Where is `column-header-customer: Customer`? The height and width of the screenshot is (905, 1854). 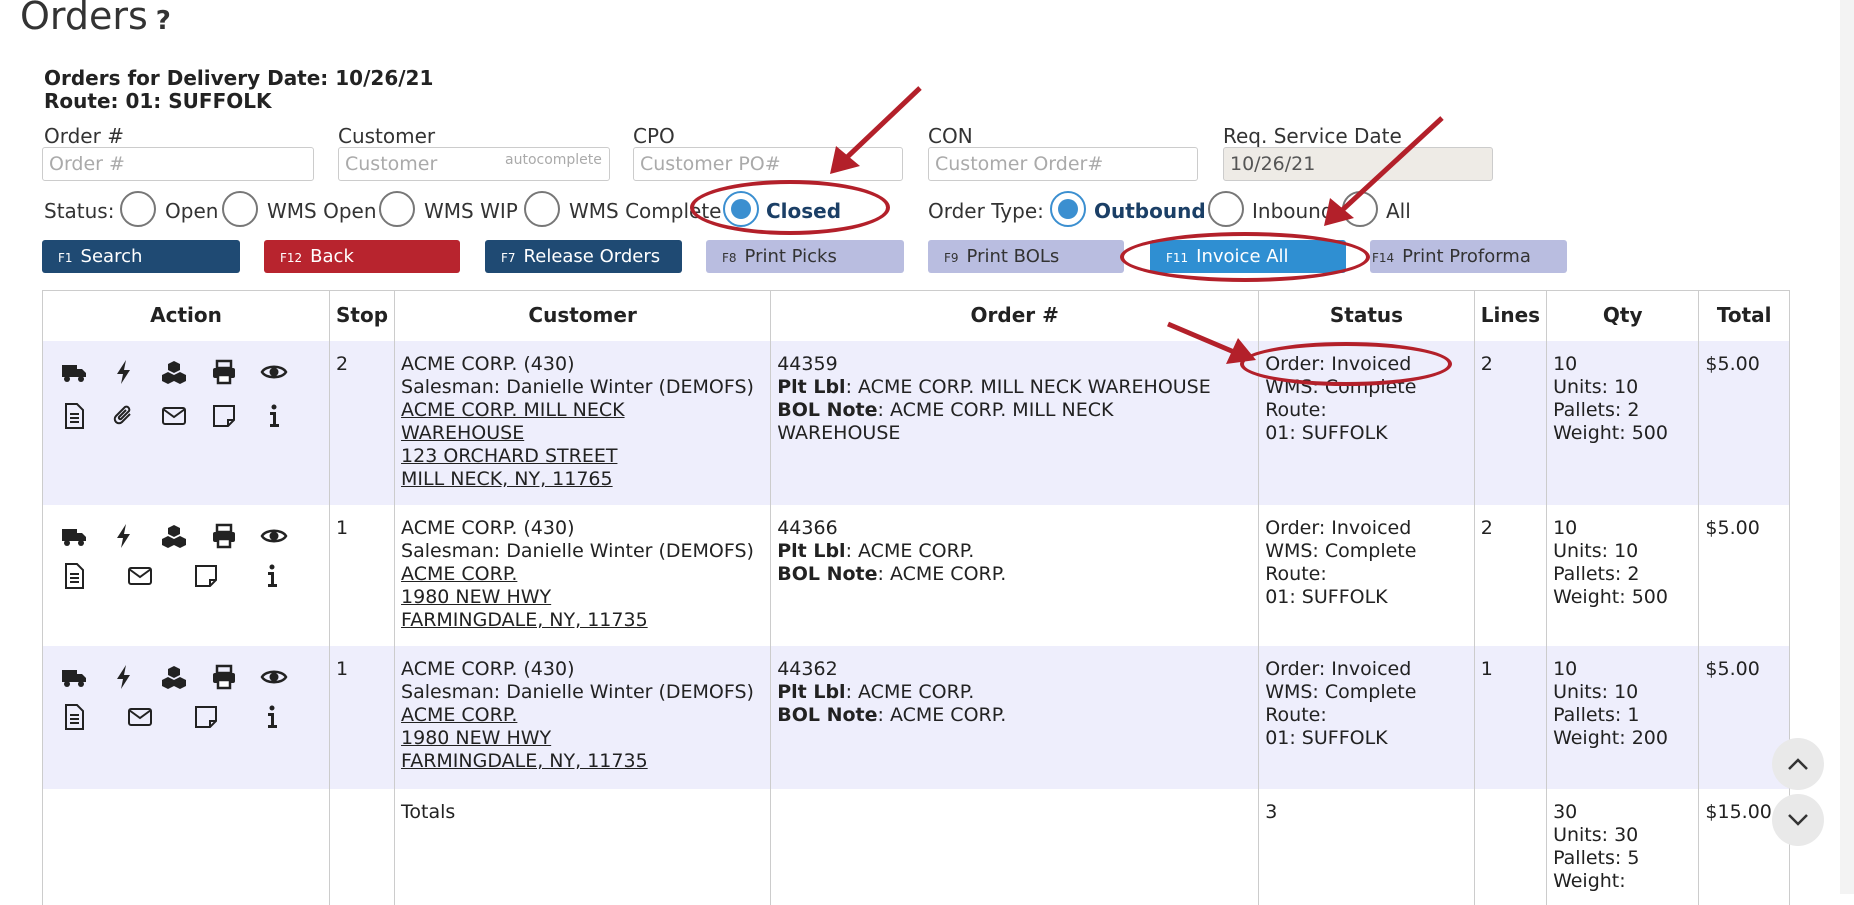
column-header-customer: Customer is located at coordinates (583, 315).